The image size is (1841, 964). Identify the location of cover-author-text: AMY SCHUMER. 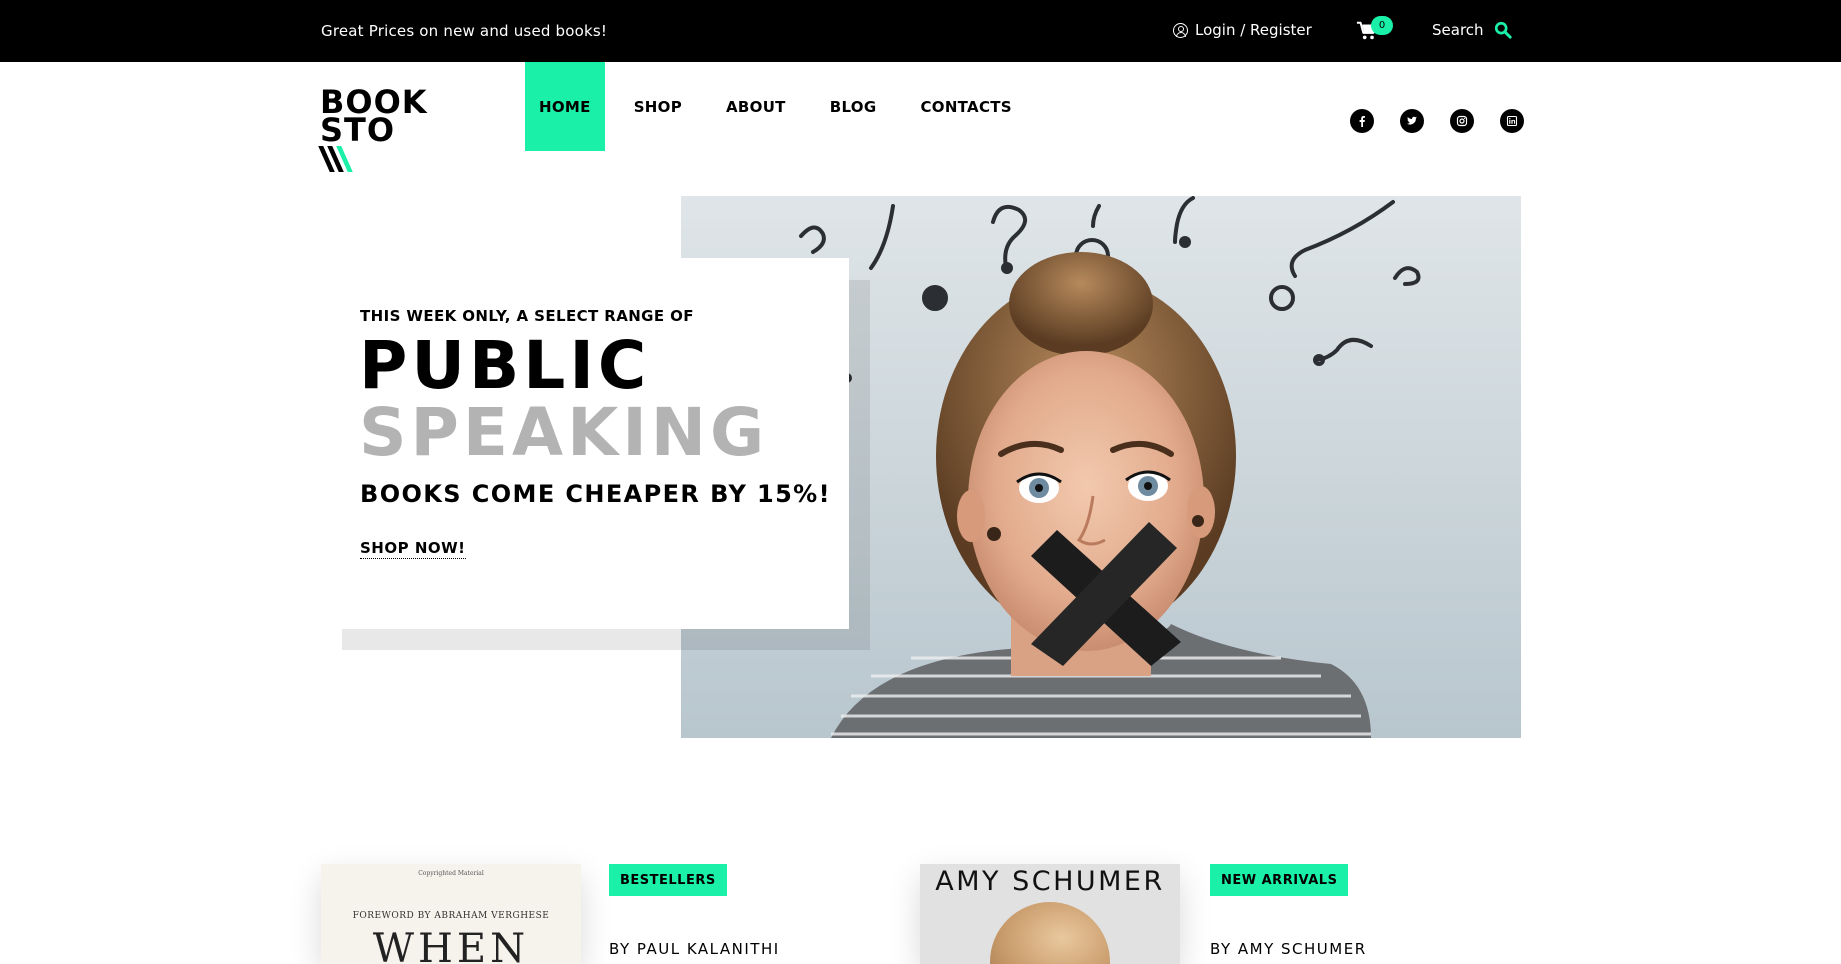
(1050, 881).